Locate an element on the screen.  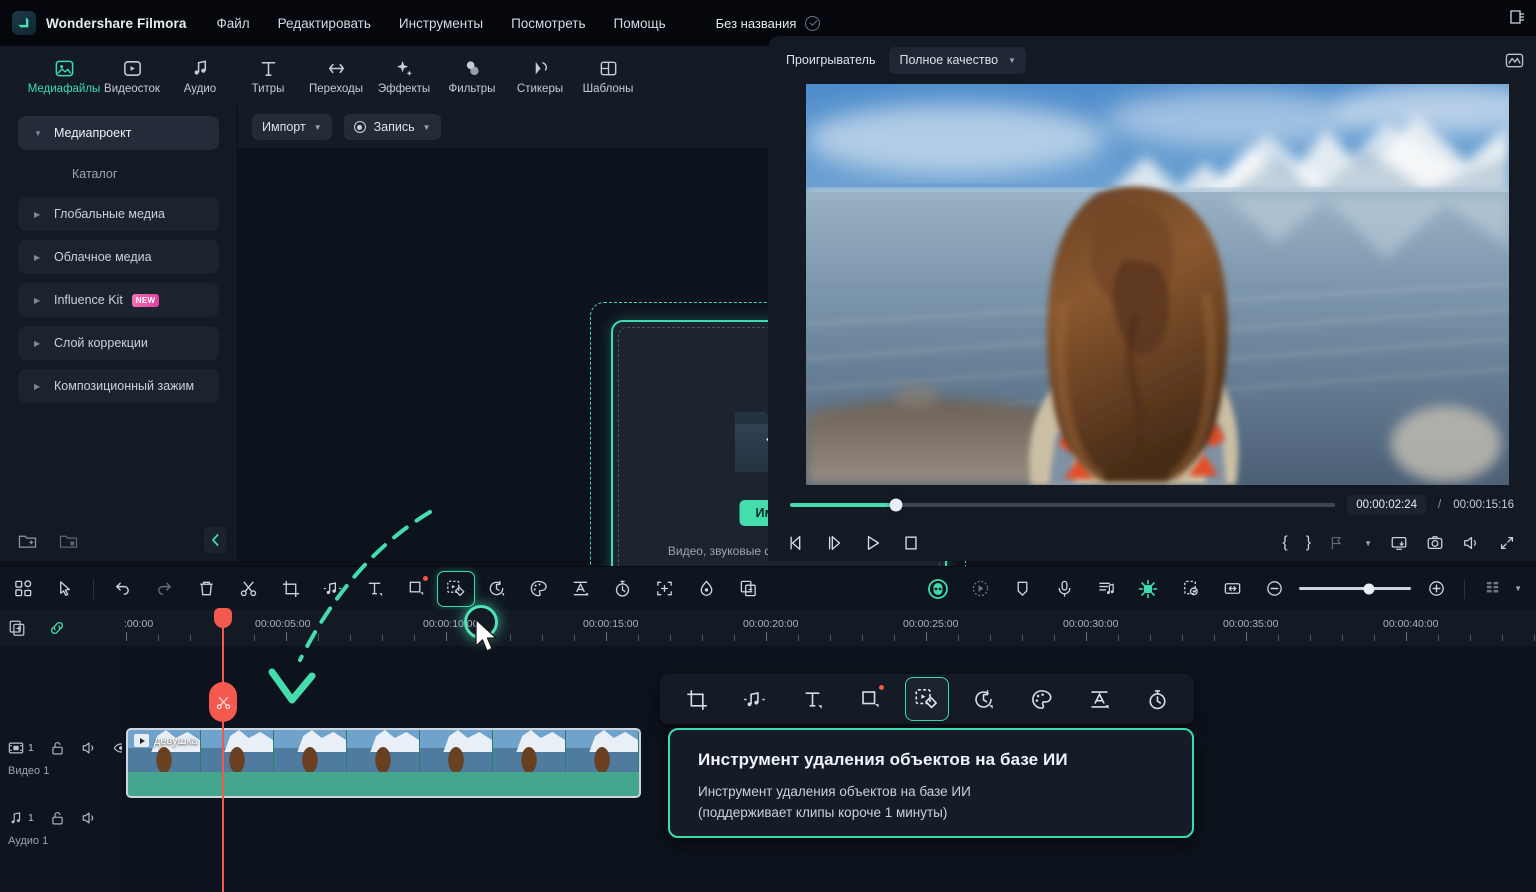
current-time-field: 00:00:02:24 is located at coordinates (1387, 505).